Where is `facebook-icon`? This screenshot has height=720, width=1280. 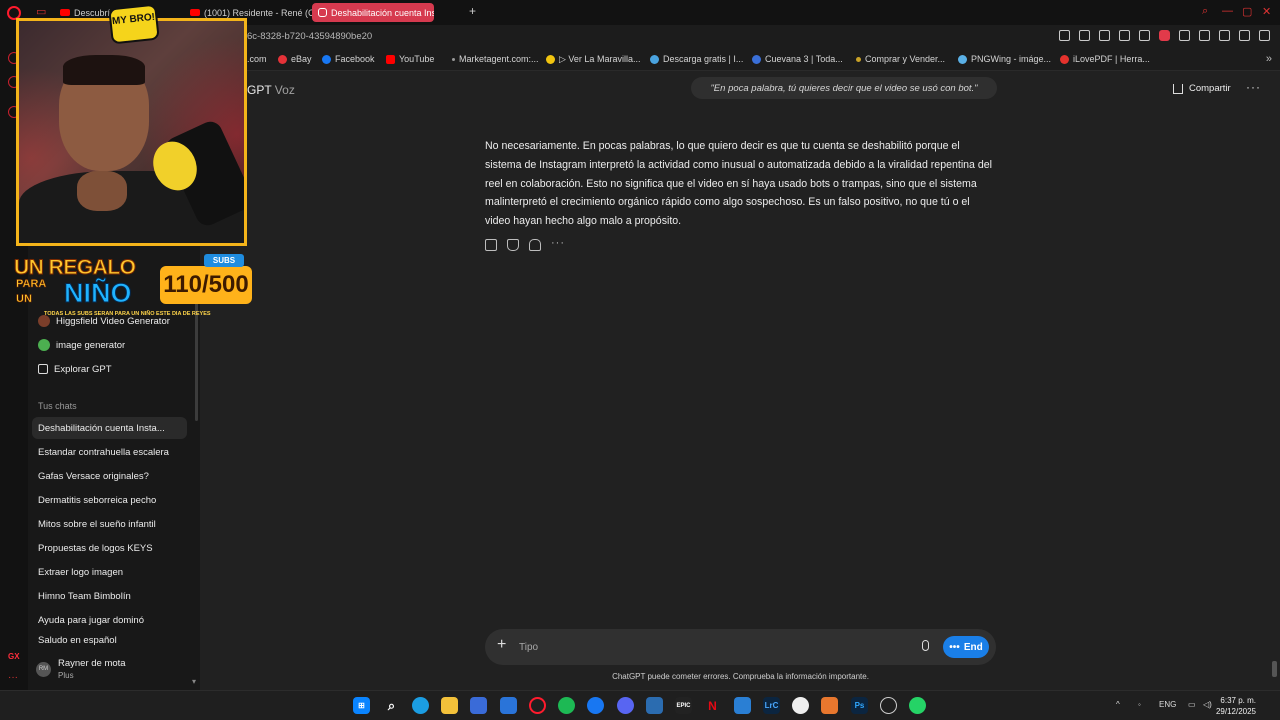
facebook-icon is located at coordinates (595, 705).